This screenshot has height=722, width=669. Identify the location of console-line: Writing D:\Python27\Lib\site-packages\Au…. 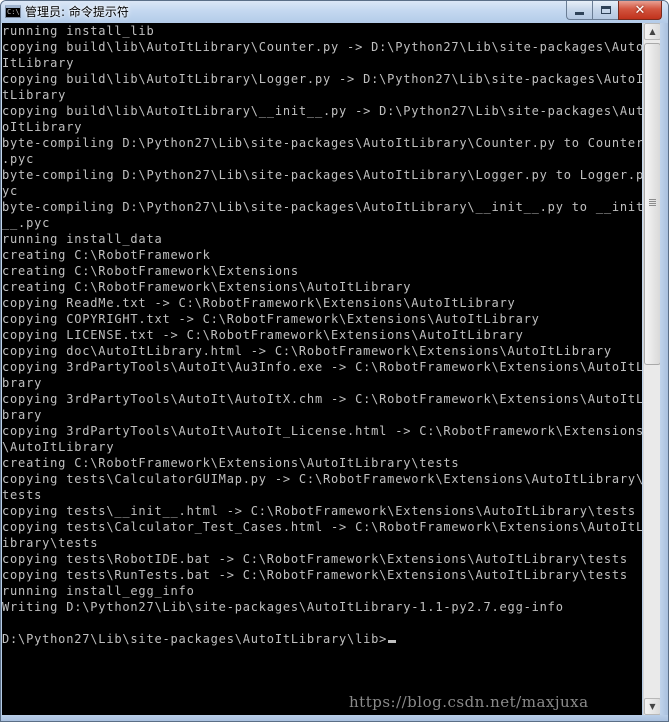
(283, 607).